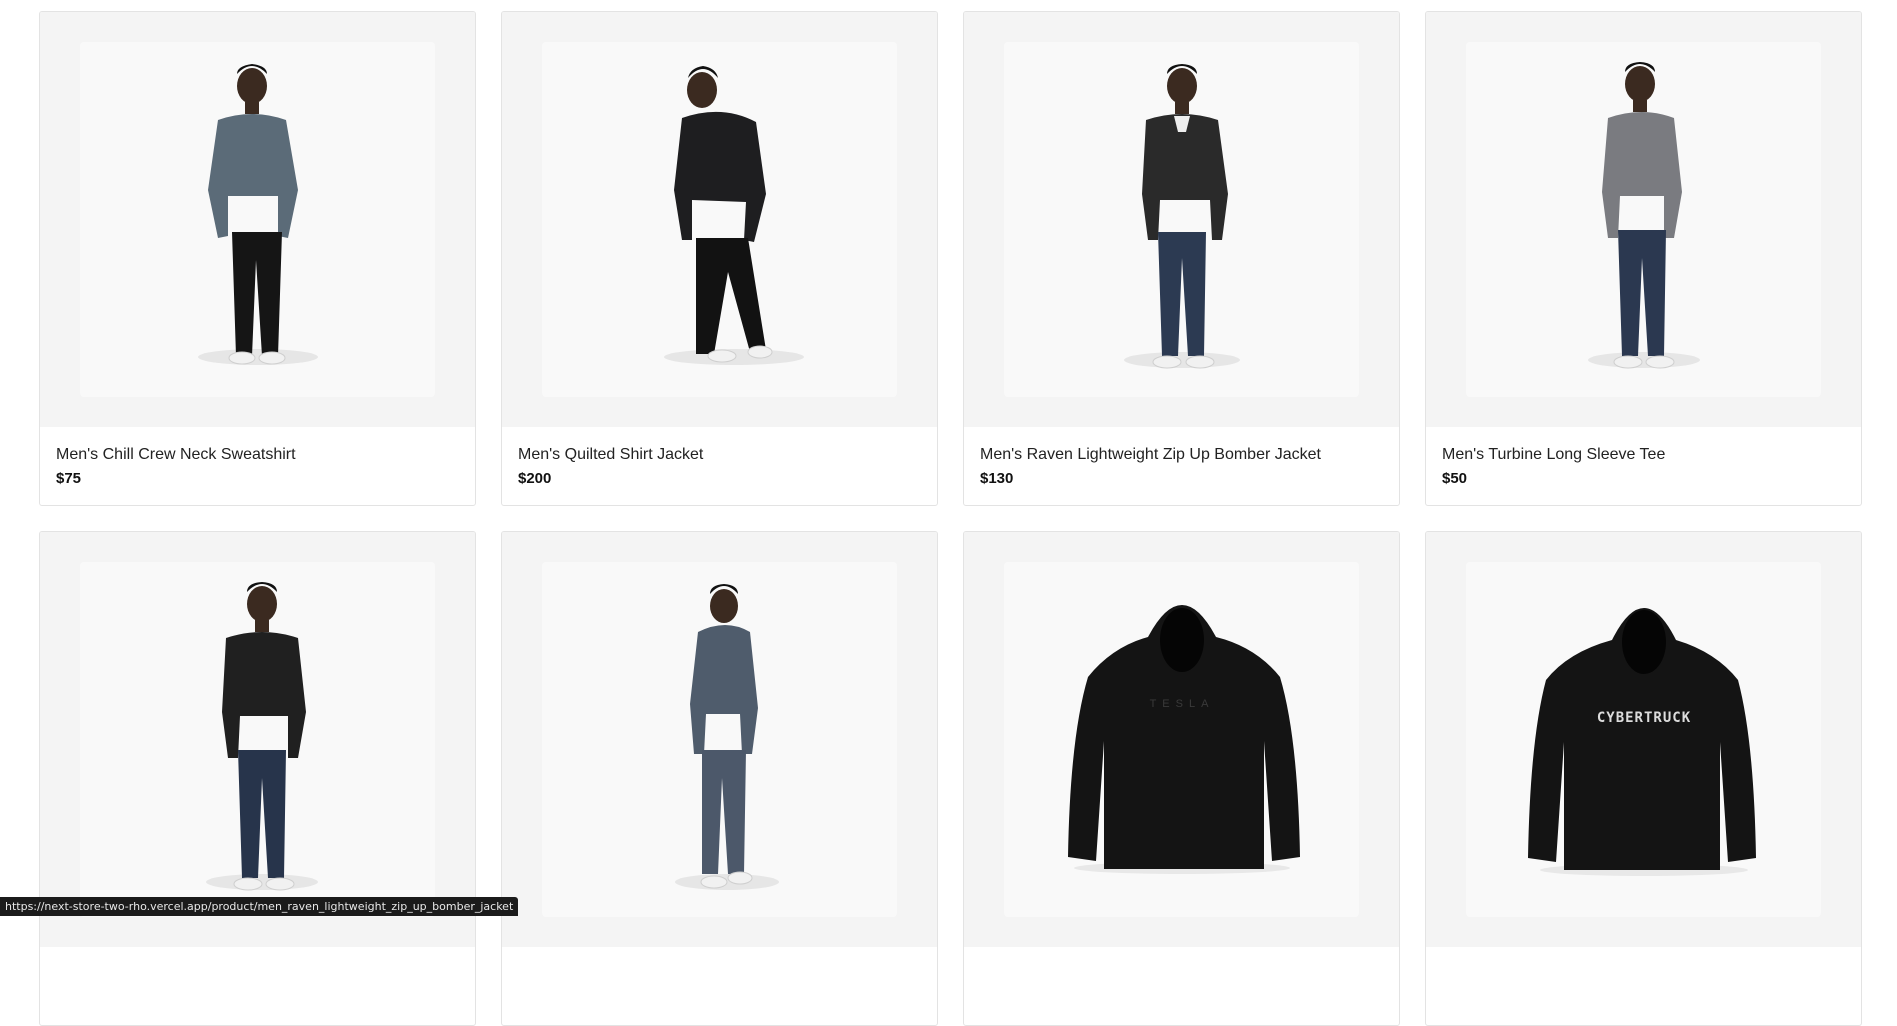  I want to click on hoodie-illustration: CYBERTRUCK, so click(1642, 742).